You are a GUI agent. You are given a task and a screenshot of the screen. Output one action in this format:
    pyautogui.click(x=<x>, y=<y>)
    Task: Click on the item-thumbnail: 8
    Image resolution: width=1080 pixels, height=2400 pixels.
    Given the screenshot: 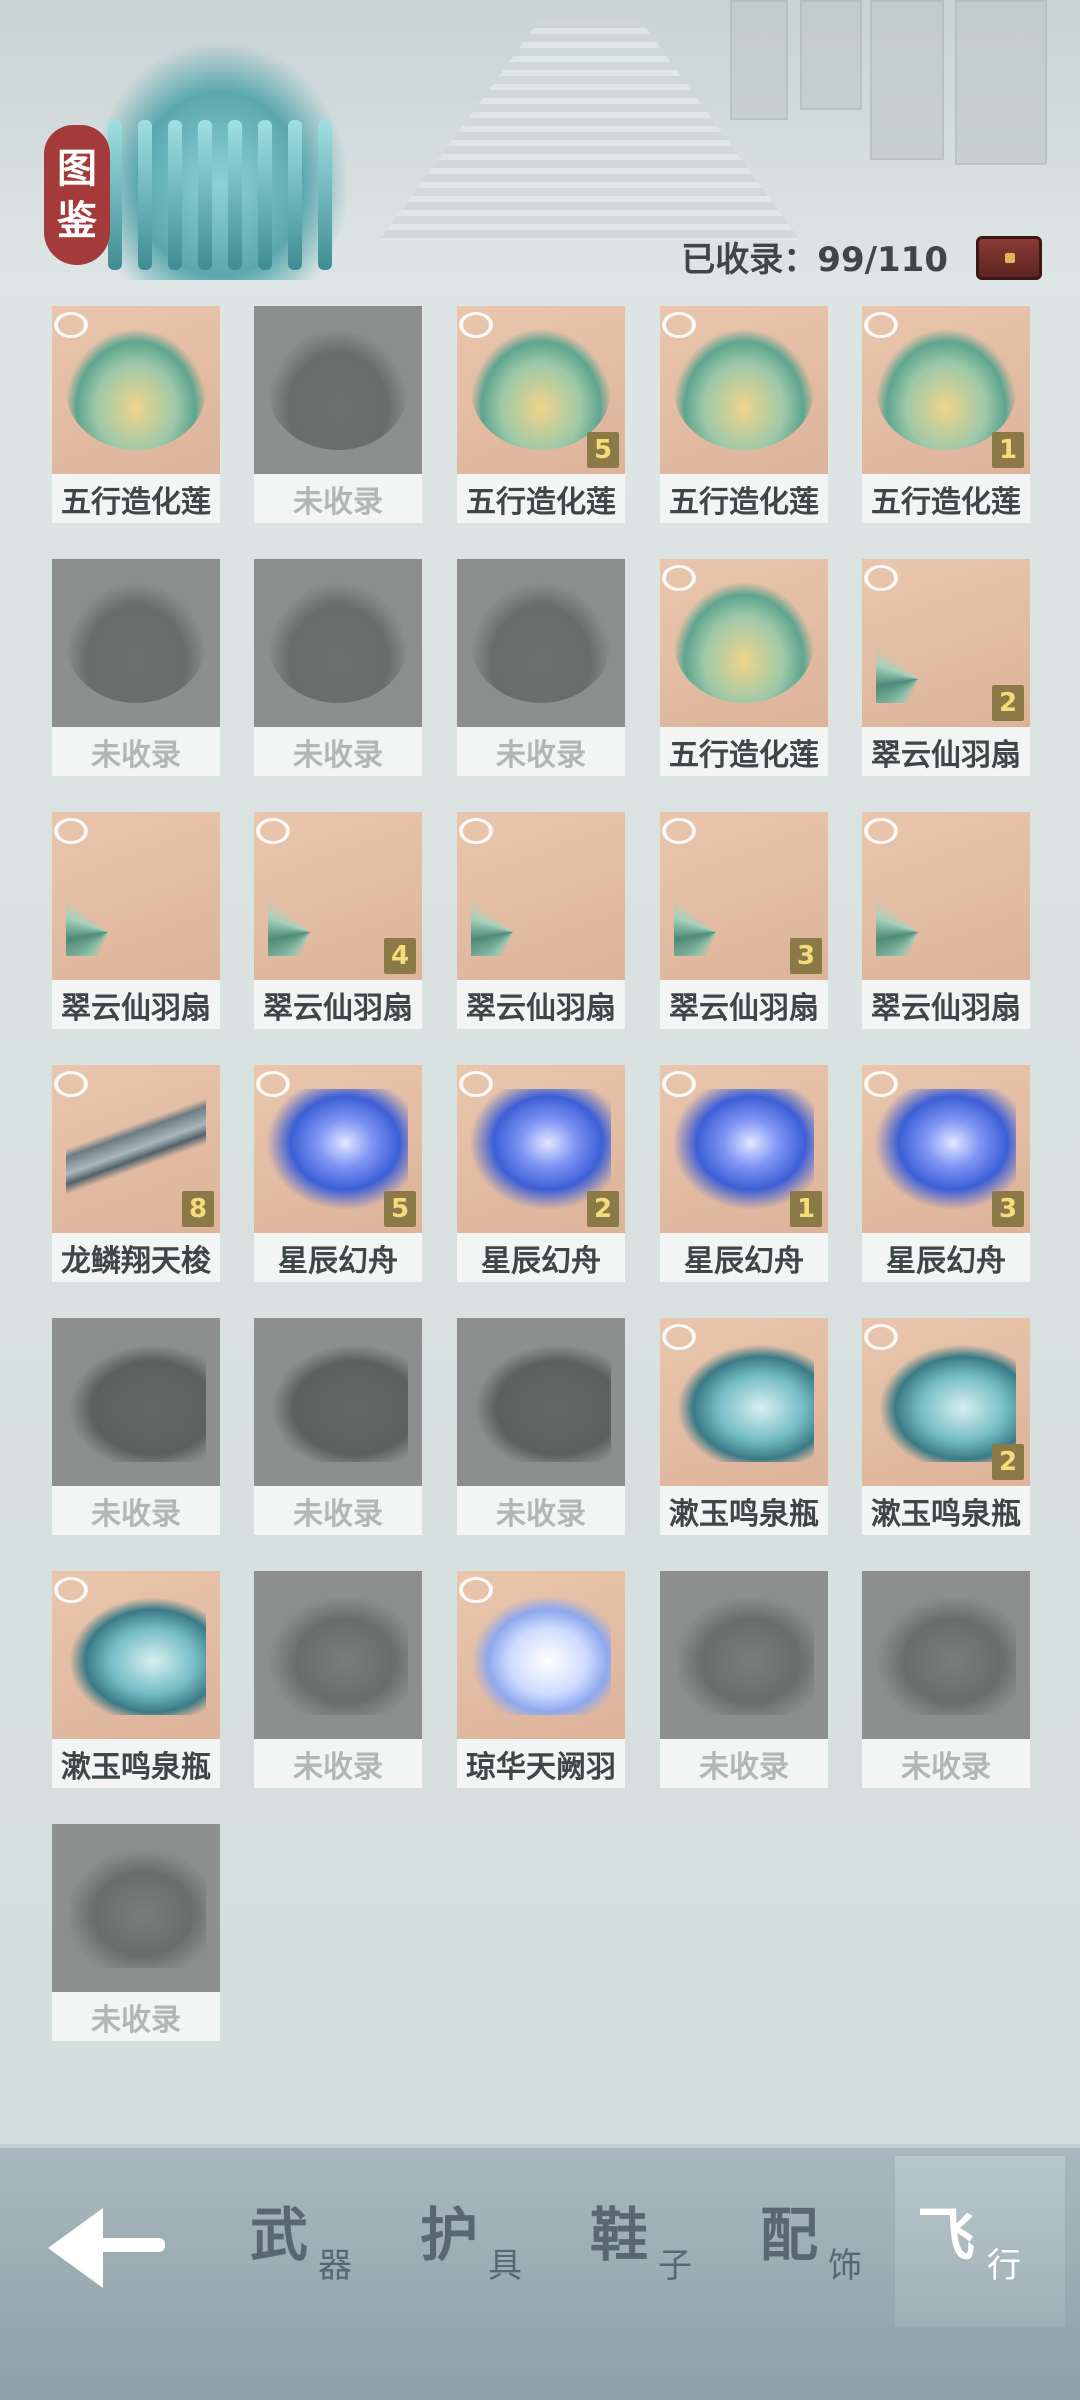 What is the action you would take?
    pyautogui.click(x=136, y=1149)
    